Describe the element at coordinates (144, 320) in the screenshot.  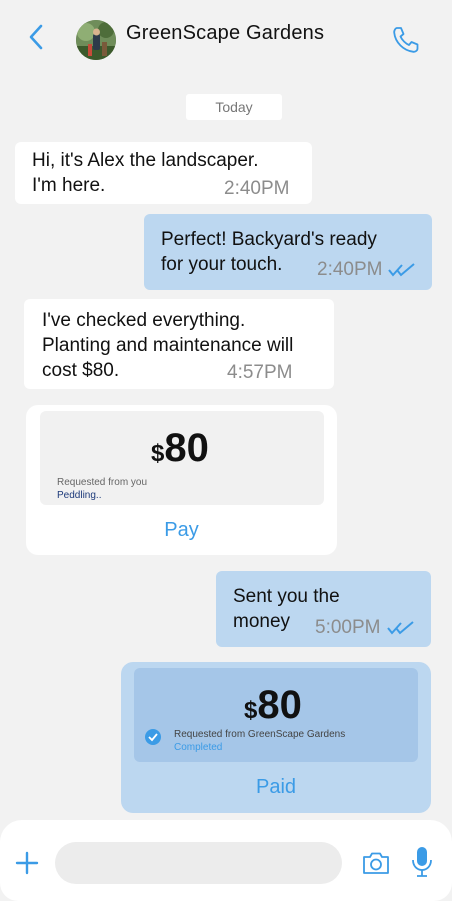
I see `message-line: I've checked everything.` at that location.